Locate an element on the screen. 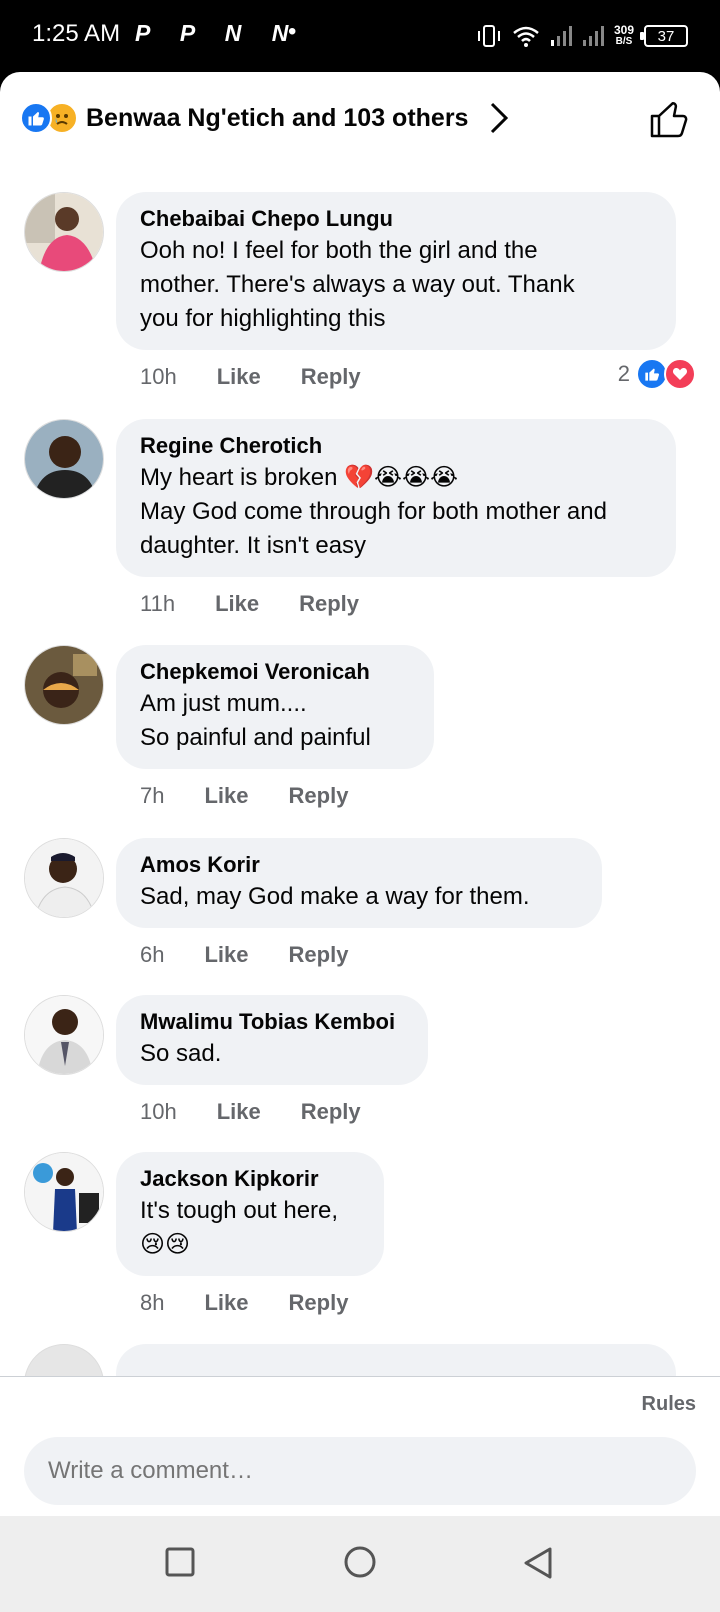  comment-reactions: 2 is located at coordinates (657, 374).